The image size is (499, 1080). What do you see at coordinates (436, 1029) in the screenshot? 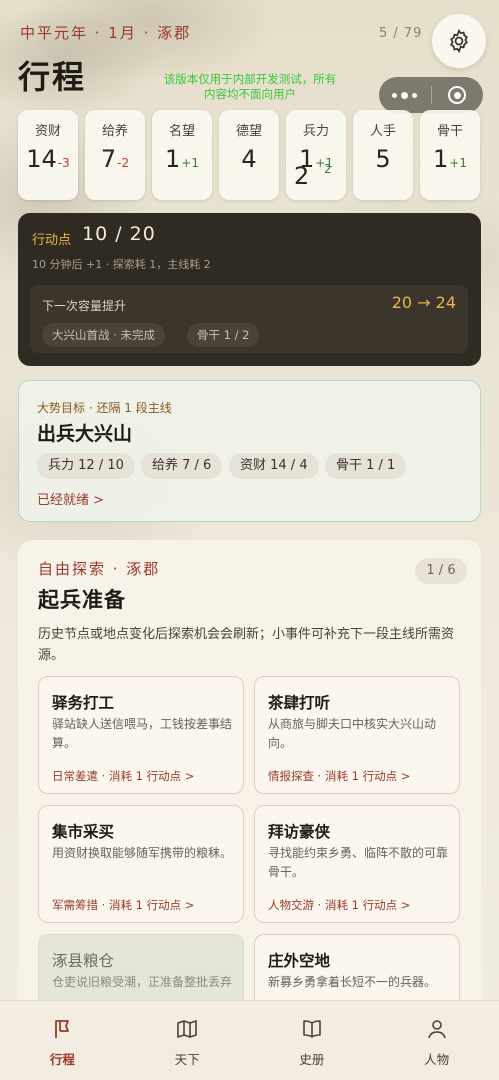
I see `person-icon` at bounding box center [436, 1029].